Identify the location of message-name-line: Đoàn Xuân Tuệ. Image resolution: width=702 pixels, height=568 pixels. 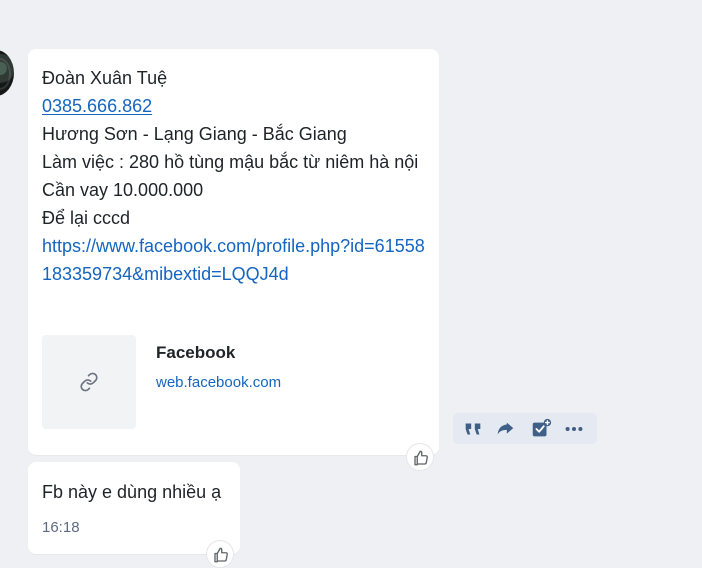
(105, 78).